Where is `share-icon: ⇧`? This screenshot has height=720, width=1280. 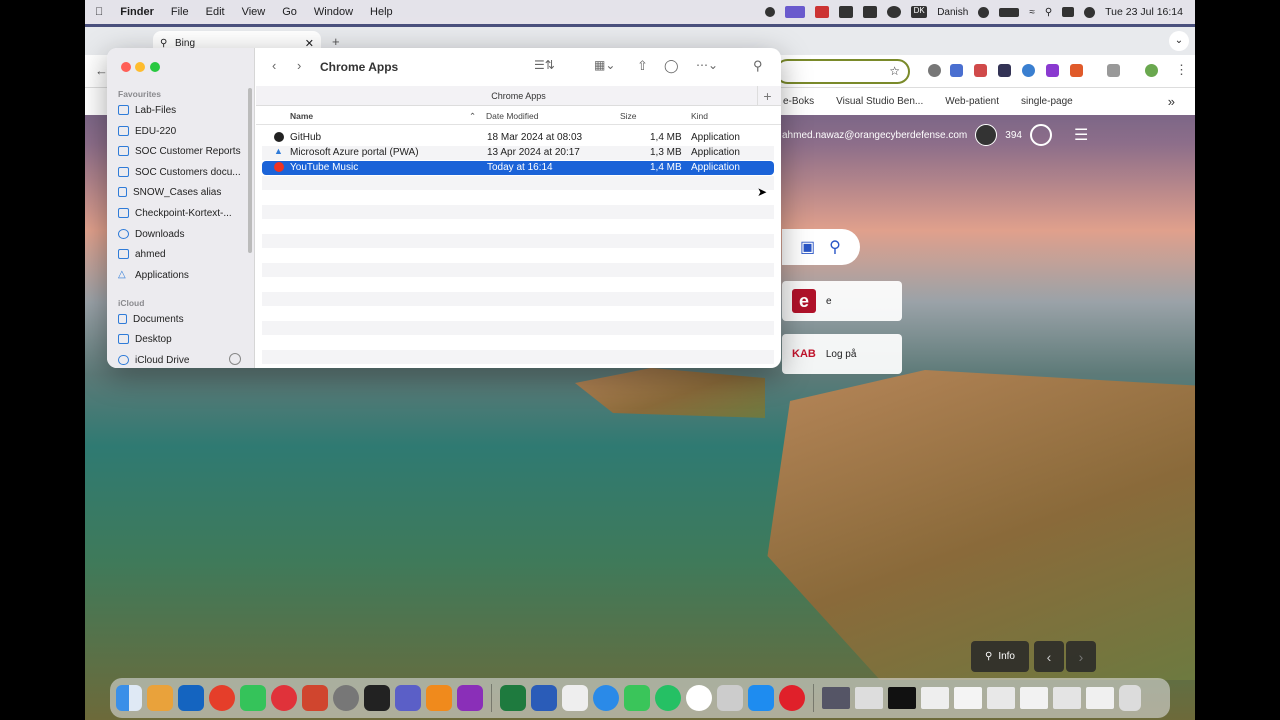
share-icon: ⇧ is located at coordinates (642, 66).